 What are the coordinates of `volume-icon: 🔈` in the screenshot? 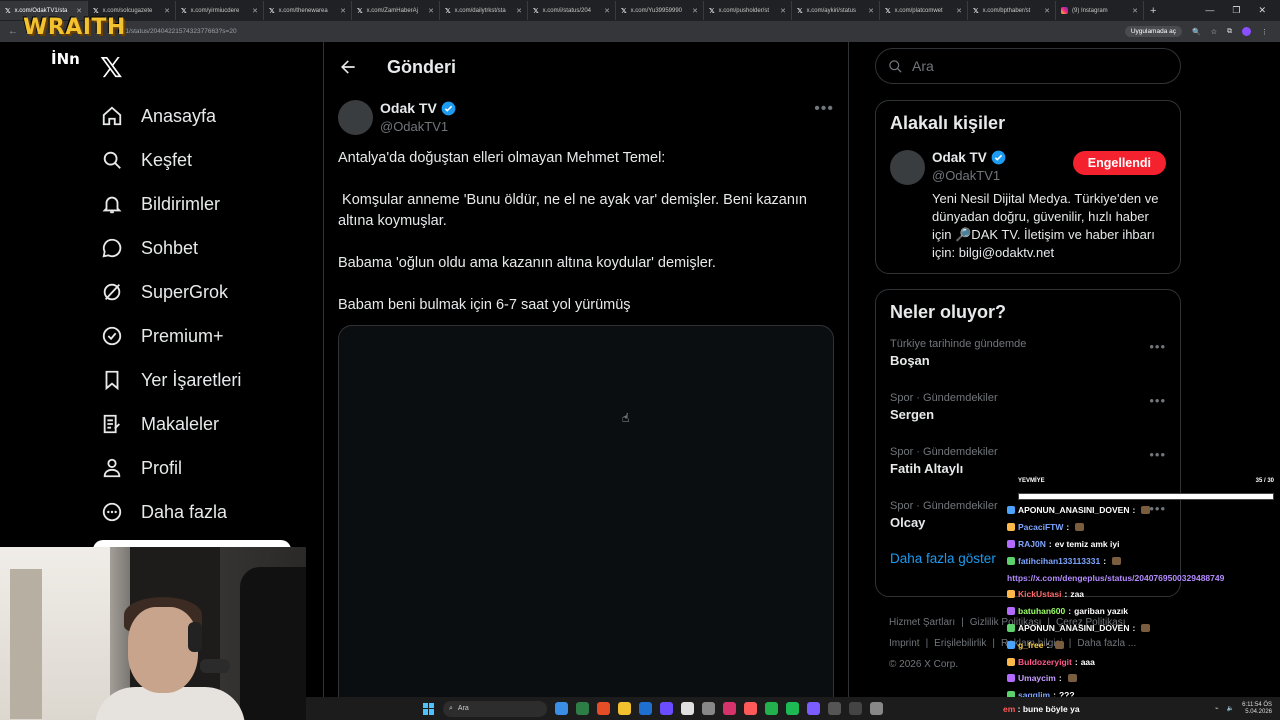 It's located at (1230, 708).